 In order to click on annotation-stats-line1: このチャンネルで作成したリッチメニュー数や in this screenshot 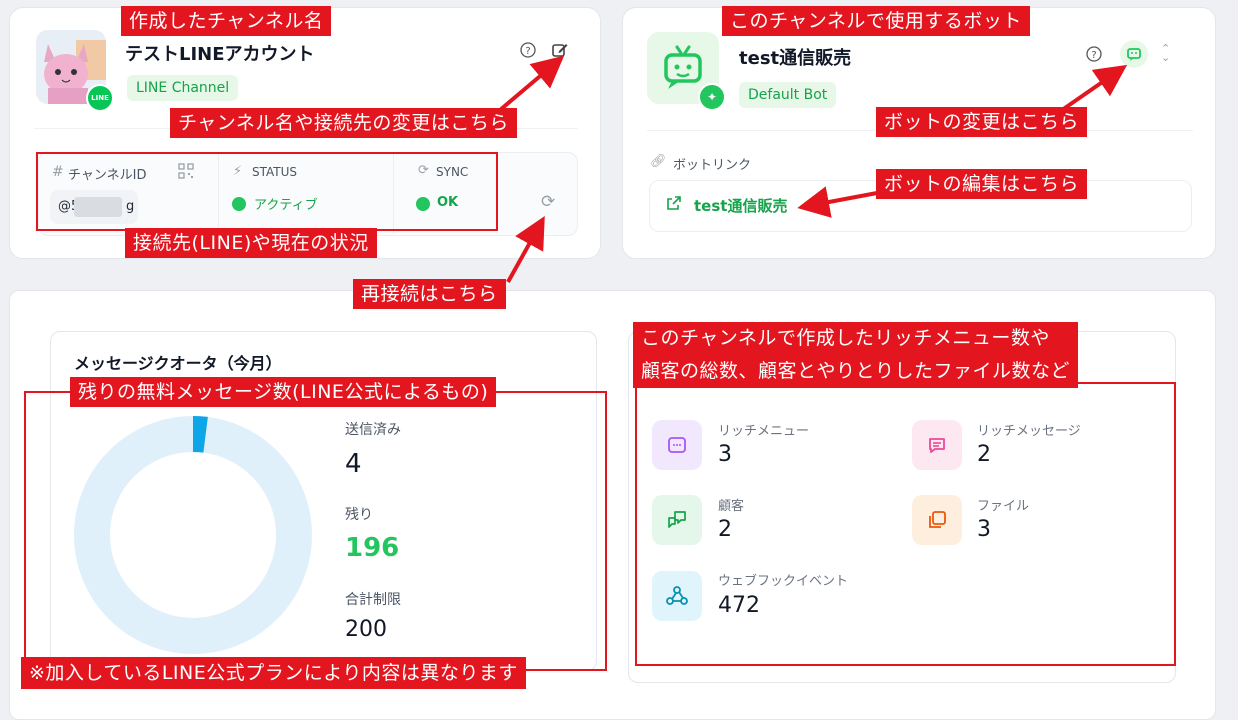, I will do `click(845, 338)`.